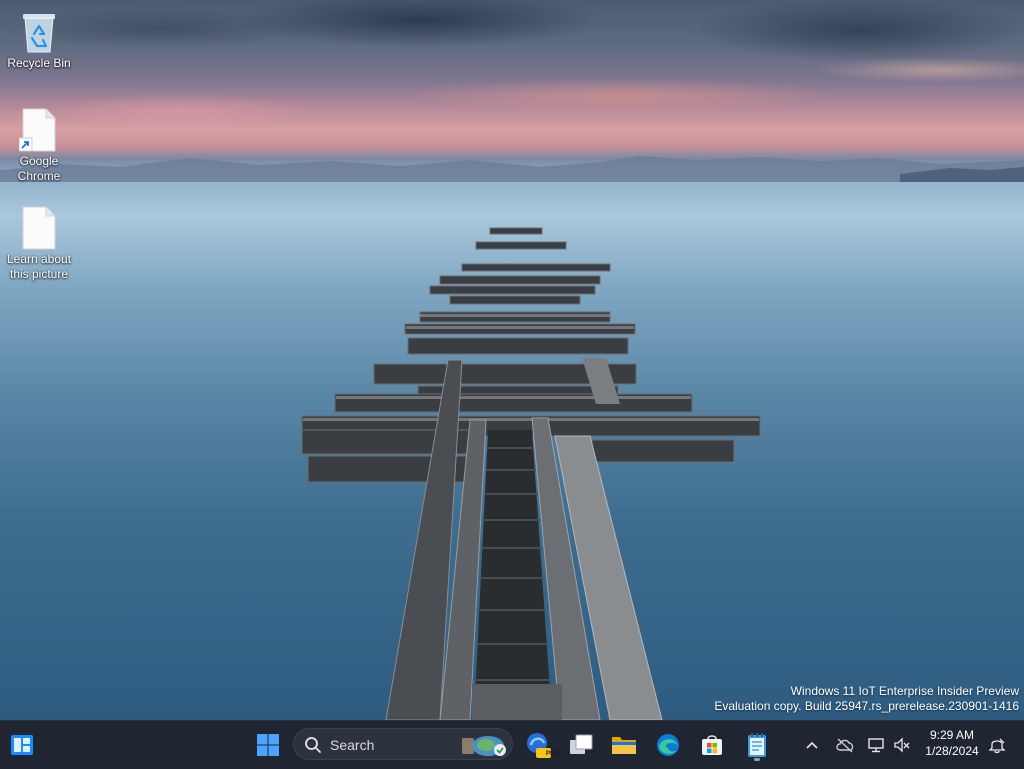  I want to click on store-button, so click(712, 745).